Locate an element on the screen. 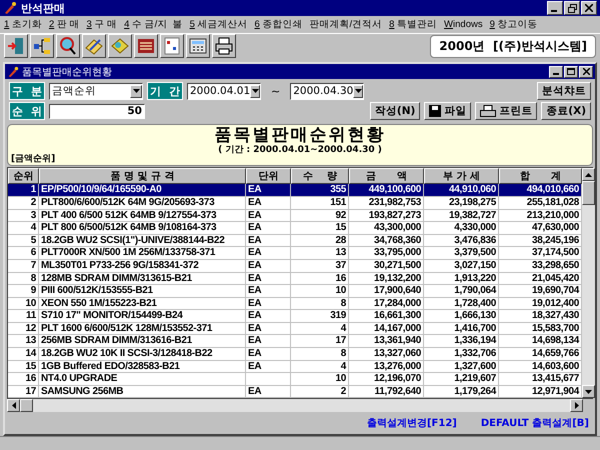  report-period: ( 기간 : 2000.04.01~2000.04.30 ) is located at coordinates (300, 150).